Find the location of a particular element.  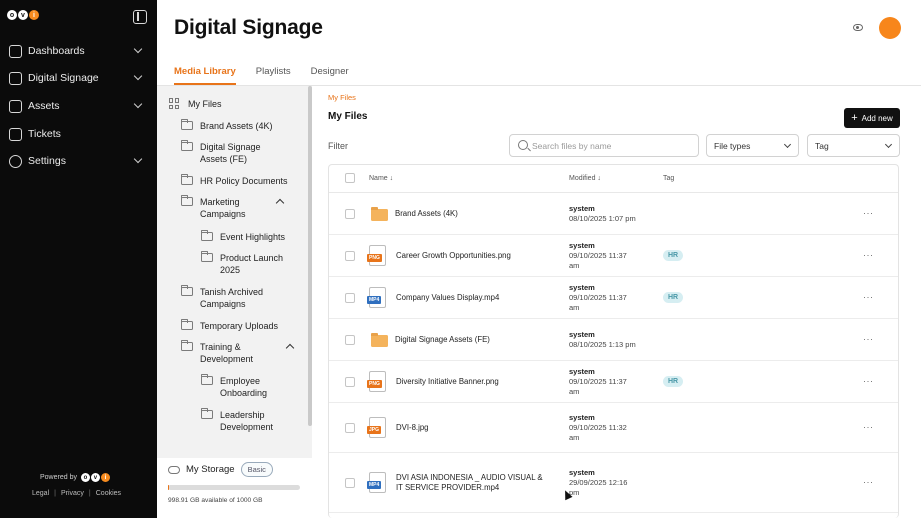

tab-bar: Media Library Playlists Designer is located at coordinates (271, 75).